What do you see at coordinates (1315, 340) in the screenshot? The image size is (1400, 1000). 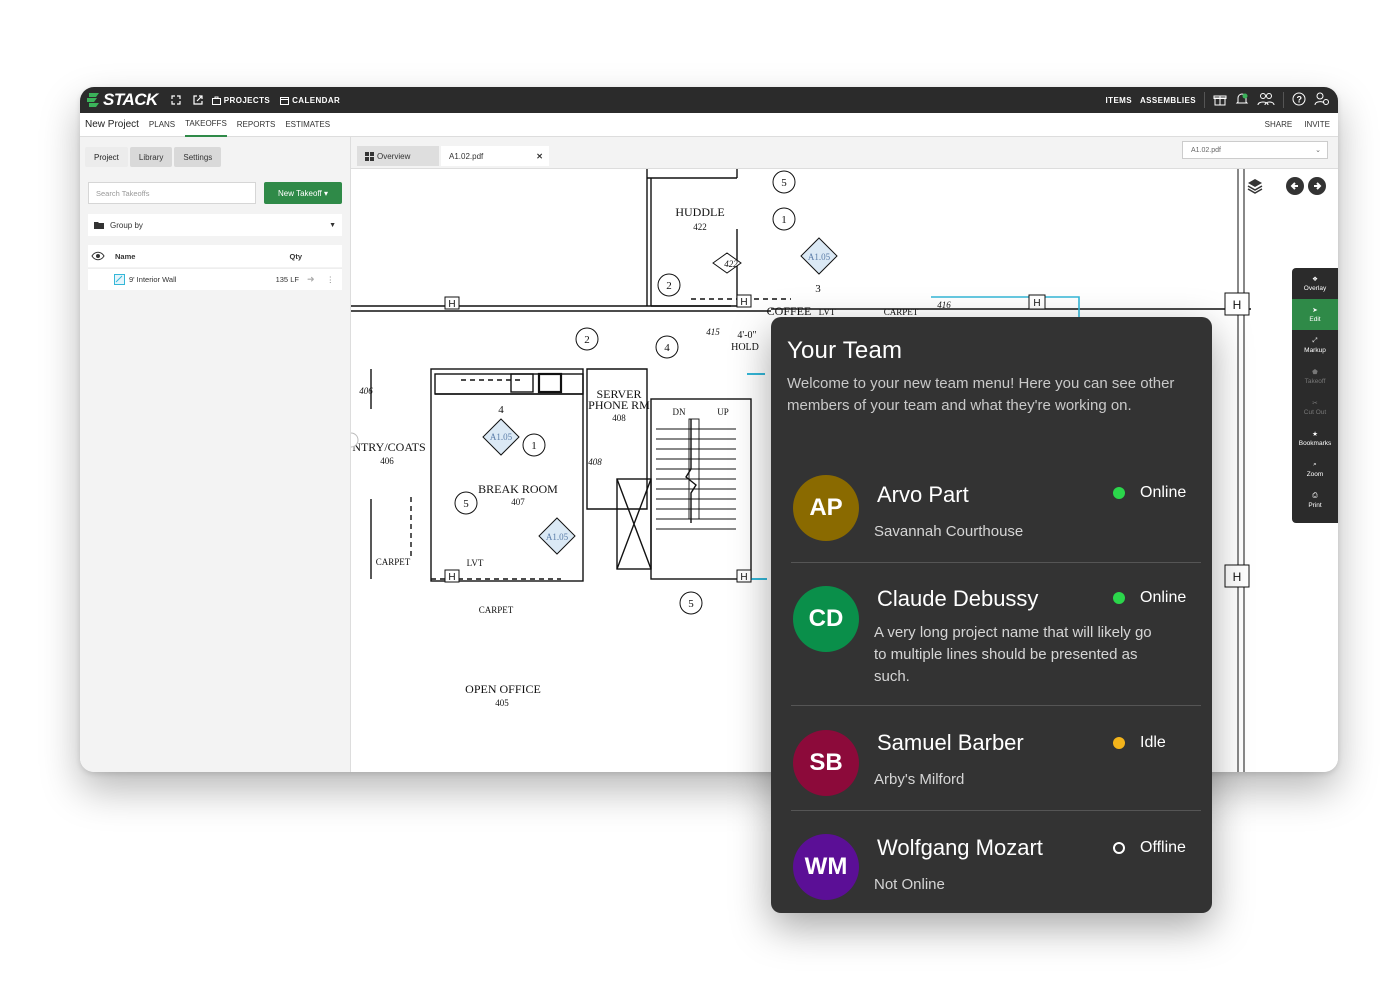 I see `markup-icon: ⤢` at bounding box center [1315, 340].